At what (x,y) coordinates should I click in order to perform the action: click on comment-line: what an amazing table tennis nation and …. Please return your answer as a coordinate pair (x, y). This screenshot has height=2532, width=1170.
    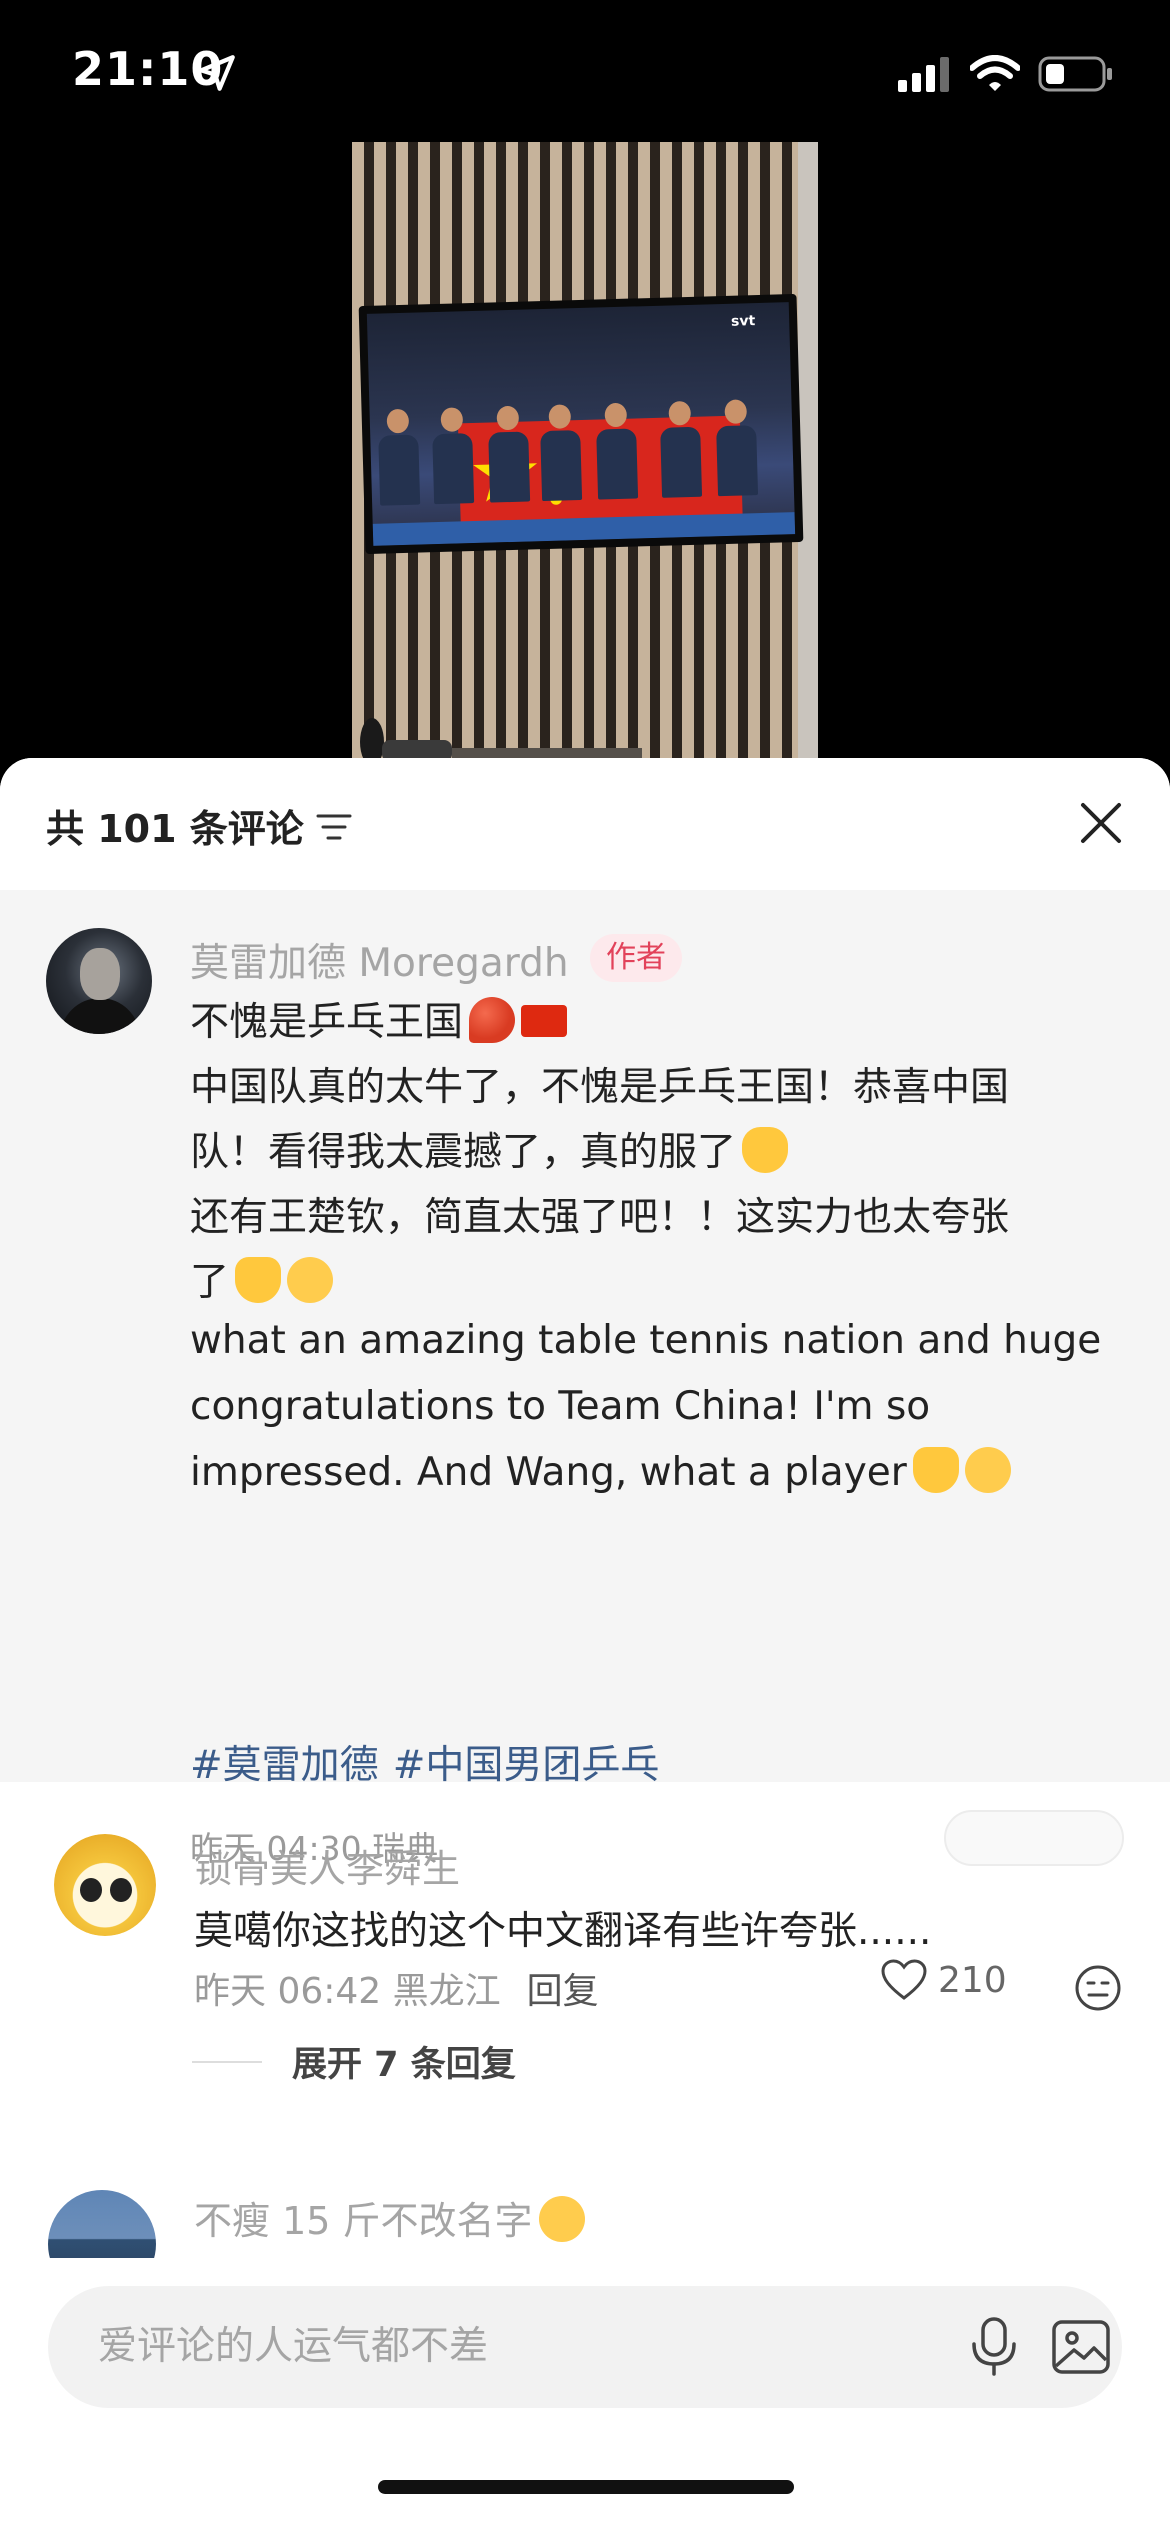
    Looking at the image, I should click on (646, 1340).